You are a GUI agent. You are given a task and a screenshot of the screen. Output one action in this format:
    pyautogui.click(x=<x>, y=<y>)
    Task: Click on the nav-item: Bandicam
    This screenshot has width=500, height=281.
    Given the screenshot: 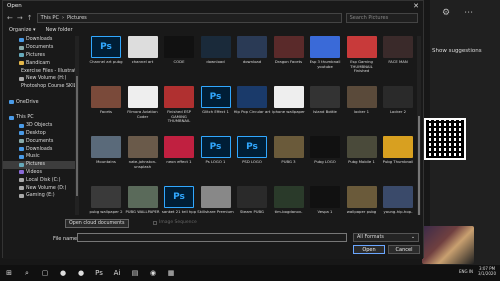 What is the action you would take?
    pyautogui.click(x=39, y=63)
    